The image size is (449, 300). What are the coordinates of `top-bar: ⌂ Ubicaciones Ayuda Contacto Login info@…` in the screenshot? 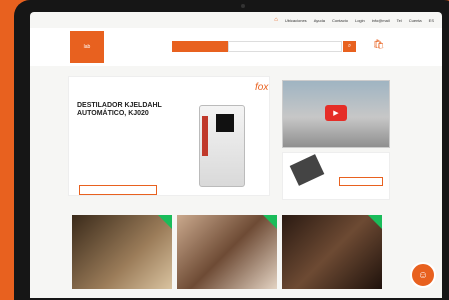 It's located at (236, 20).